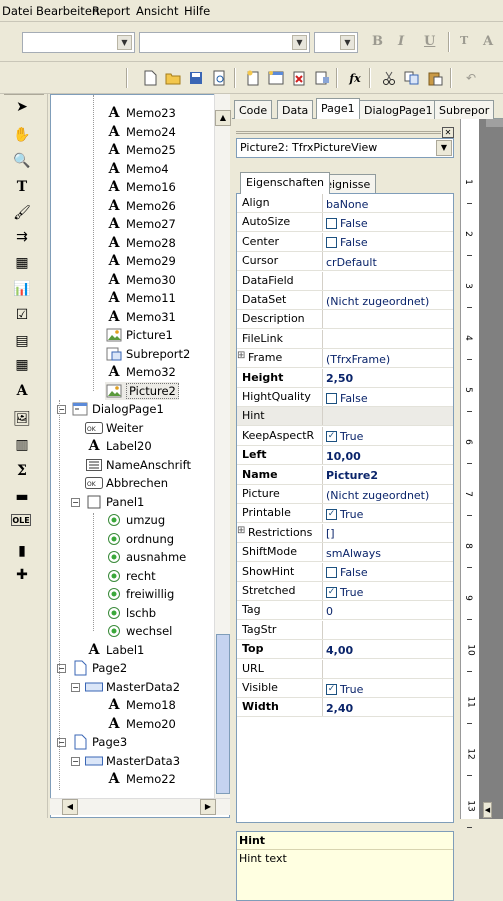  I want to click on object-selector: Picture2: TfrxPictureView ▼, so click(345, 148).